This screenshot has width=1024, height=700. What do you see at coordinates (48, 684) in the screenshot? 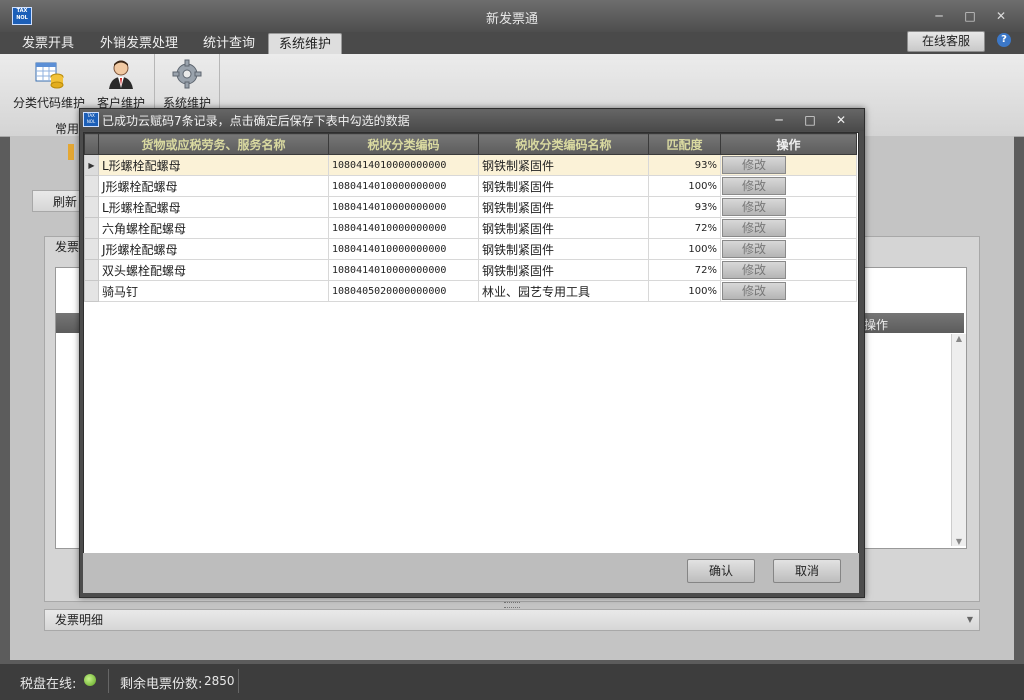
I see `disk-online-label: 税盘在线:` at bounding box center [48, 684].